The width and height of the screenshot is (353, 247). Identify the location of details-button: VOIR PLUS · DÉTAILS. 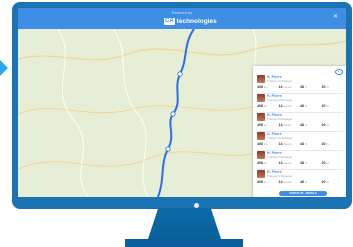
(303, 193).